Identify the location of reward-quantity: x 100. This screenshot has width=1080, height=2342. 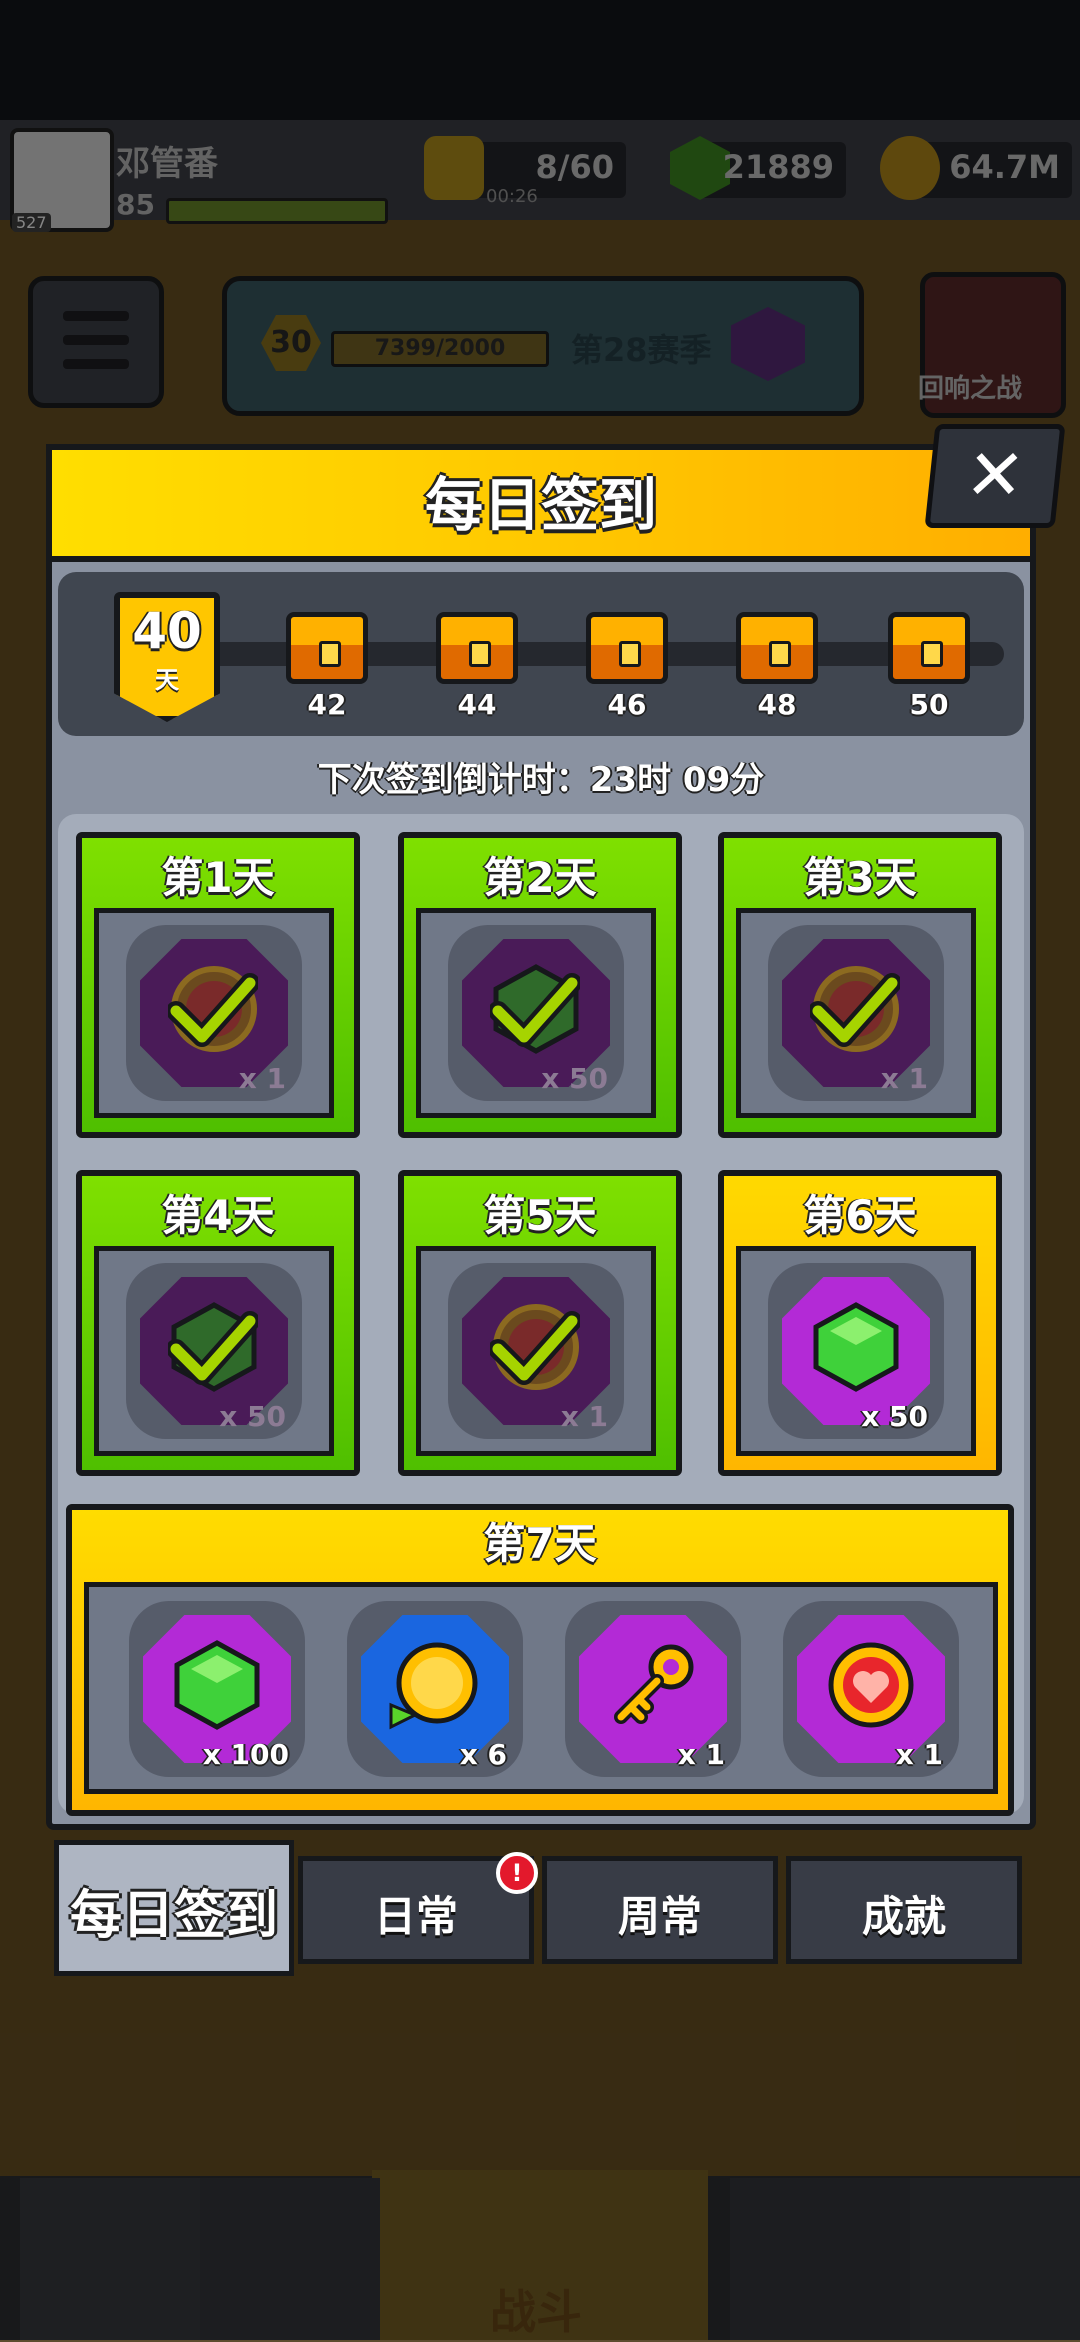
(245, 1754).